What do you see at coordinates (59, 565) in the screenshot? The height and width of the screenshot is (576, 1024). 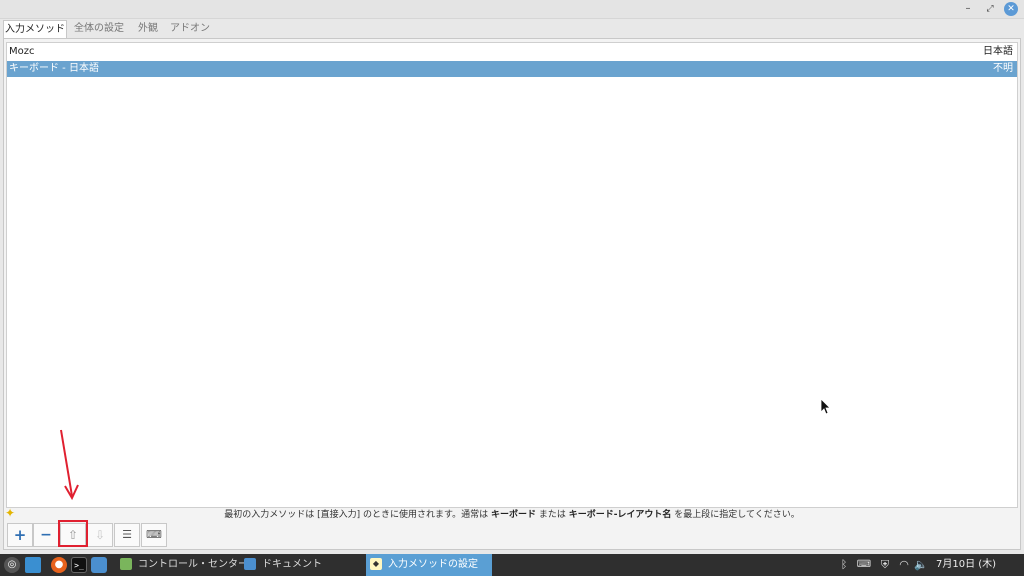 I see `firefox-icon: ●` at bounding box center [59, 565].